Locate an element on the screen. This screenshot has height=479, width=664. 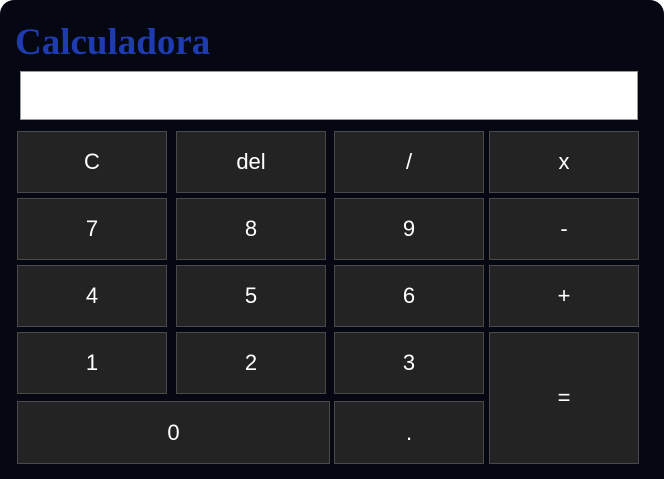
digit-8-button: 8 is located at coordinates (251, 229).